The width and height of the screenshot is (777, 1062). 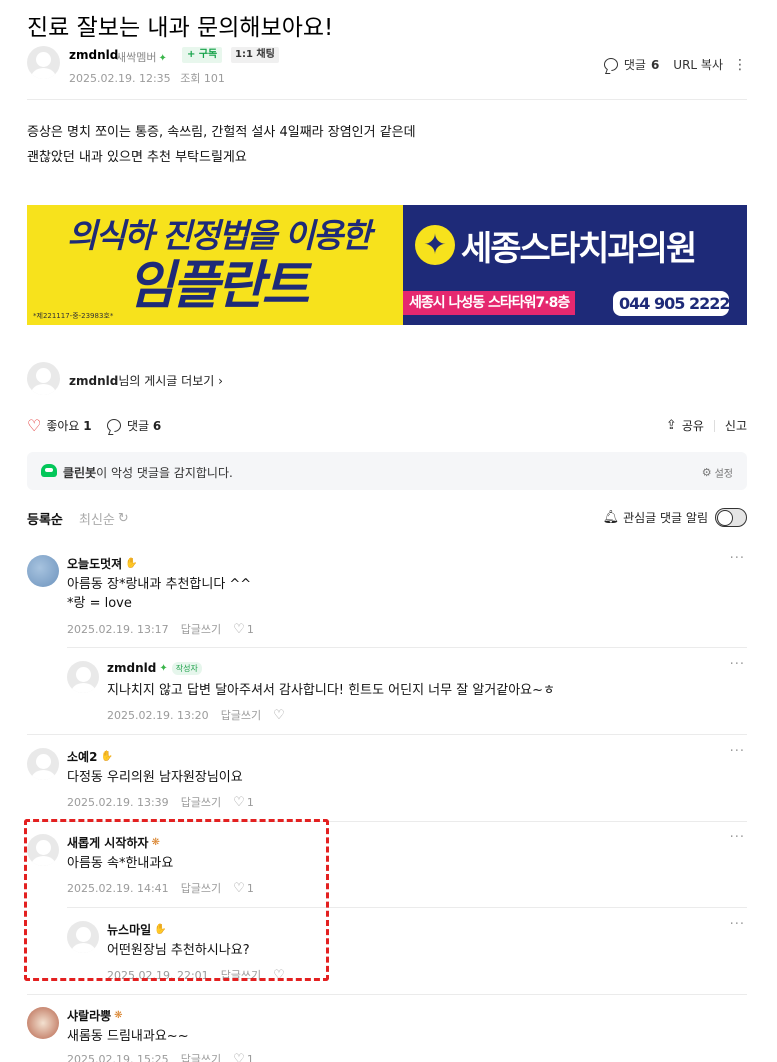 What do you see at coordinates (43, 62) in the screenshot?
I see `author-avatar` at bounding box center [43, 62].